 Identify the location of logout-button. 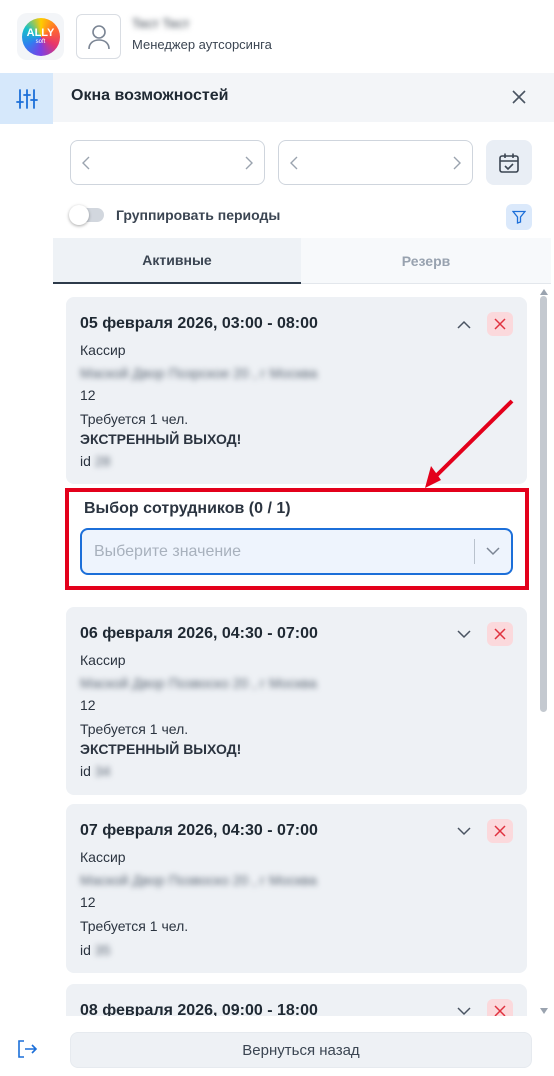
(27, 1049).